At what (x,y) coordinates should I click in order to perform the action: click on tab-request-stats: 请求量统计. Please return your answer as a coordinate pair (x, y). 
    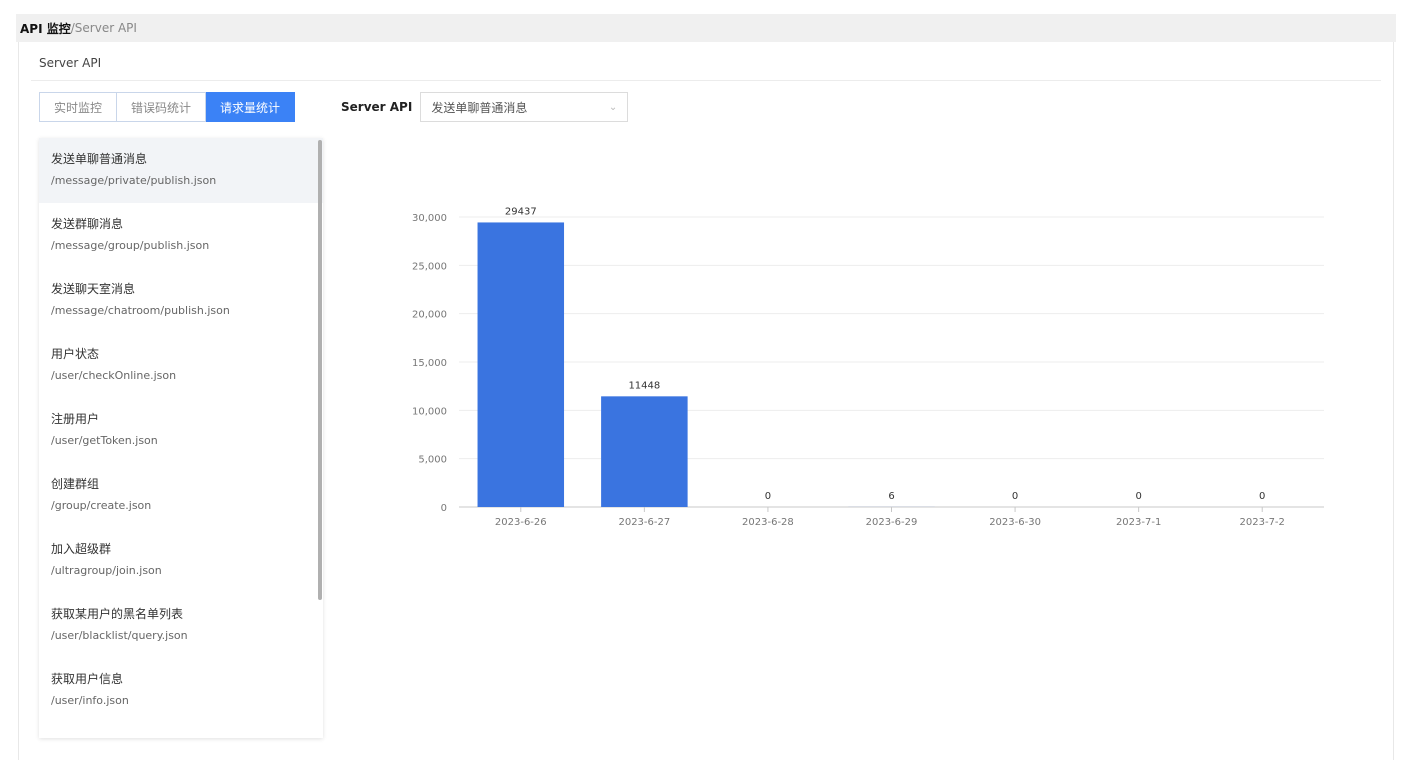
    Looking at the image, I should click on (251, 107).